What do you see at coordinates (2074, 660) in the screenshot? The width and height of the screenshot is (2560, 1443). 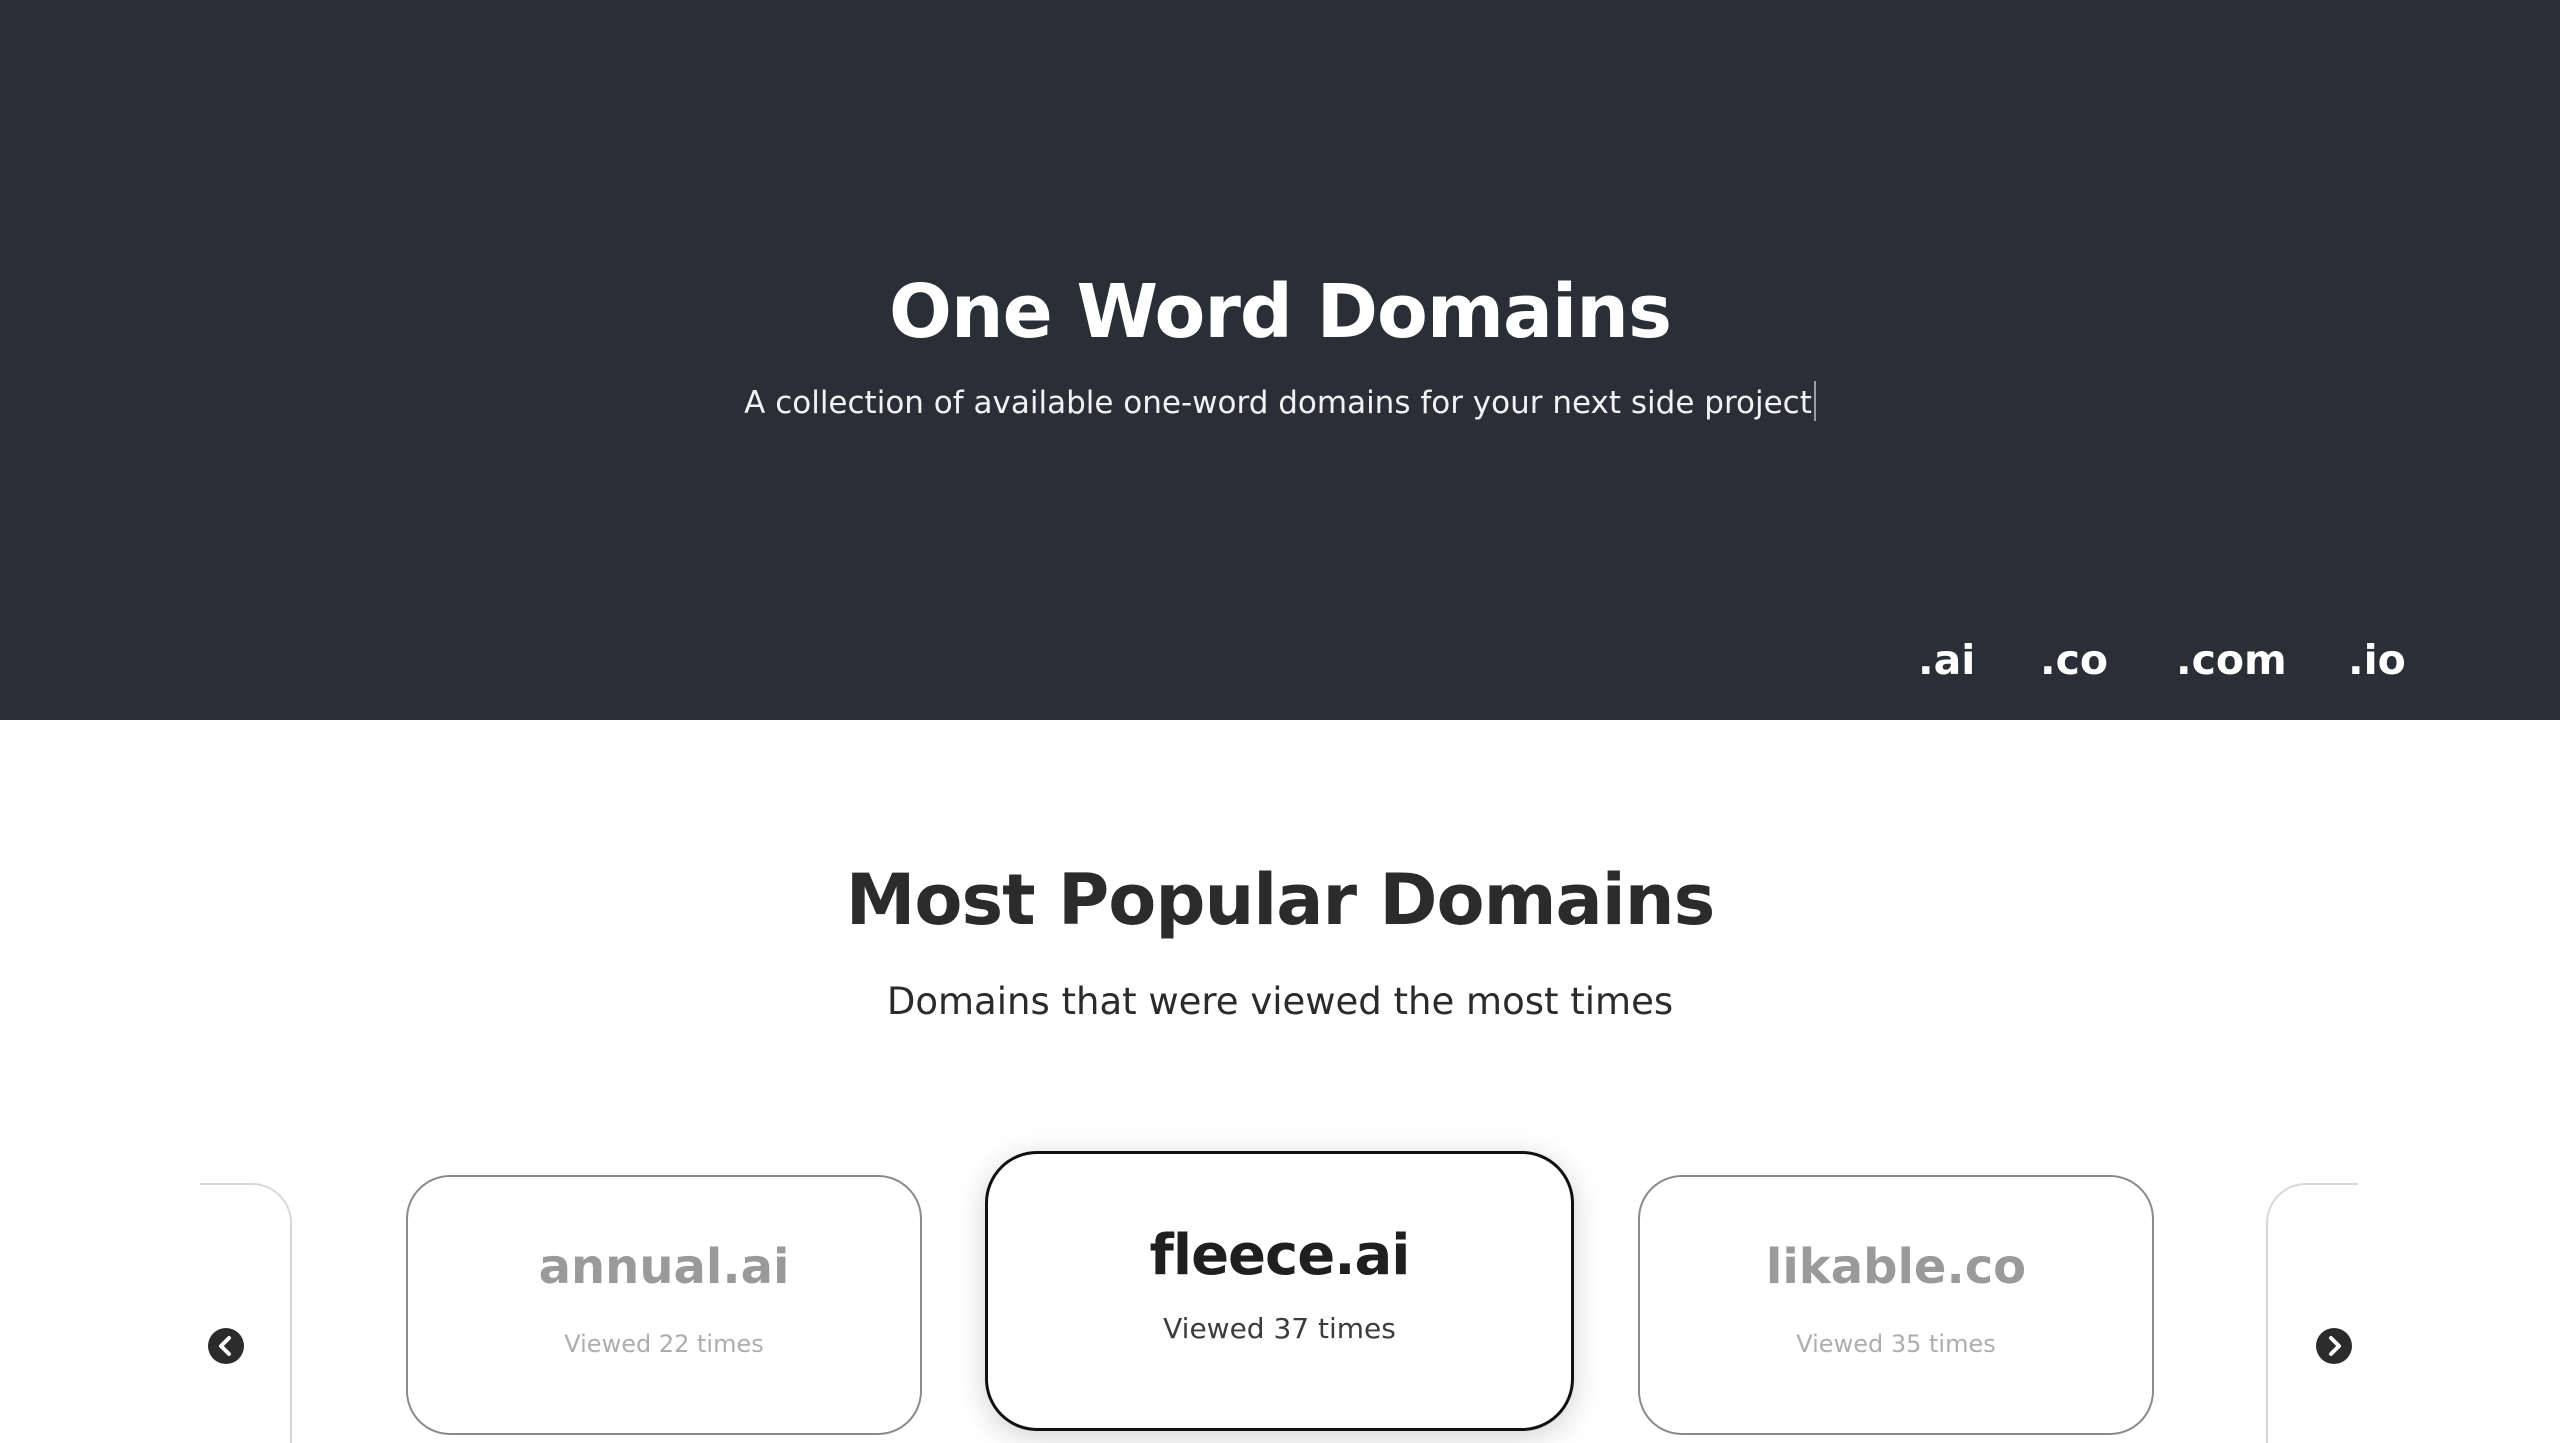 I see `tld-link-co: .co` at bounding box center [2074, 660].